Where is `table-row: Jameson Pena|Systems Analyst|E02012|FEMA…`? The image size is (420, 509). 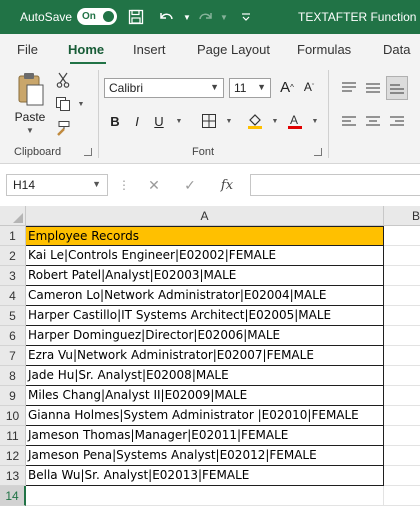
table-row: Jameson Pena|Systems Analyst|E02012|FEMA… is located at coordinates (205, 456).